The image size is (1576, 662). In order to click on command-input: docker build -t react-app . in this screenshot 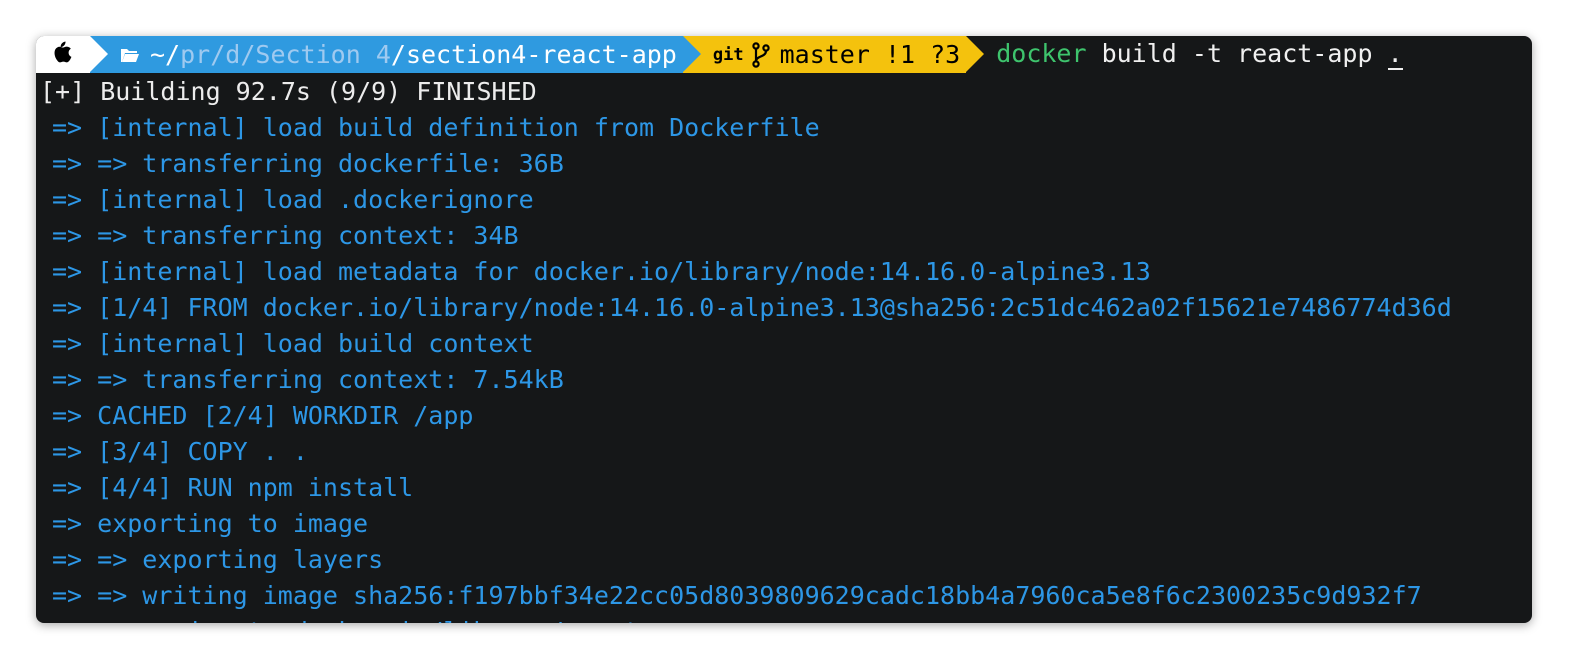, I will do `click(1184, 54)`.